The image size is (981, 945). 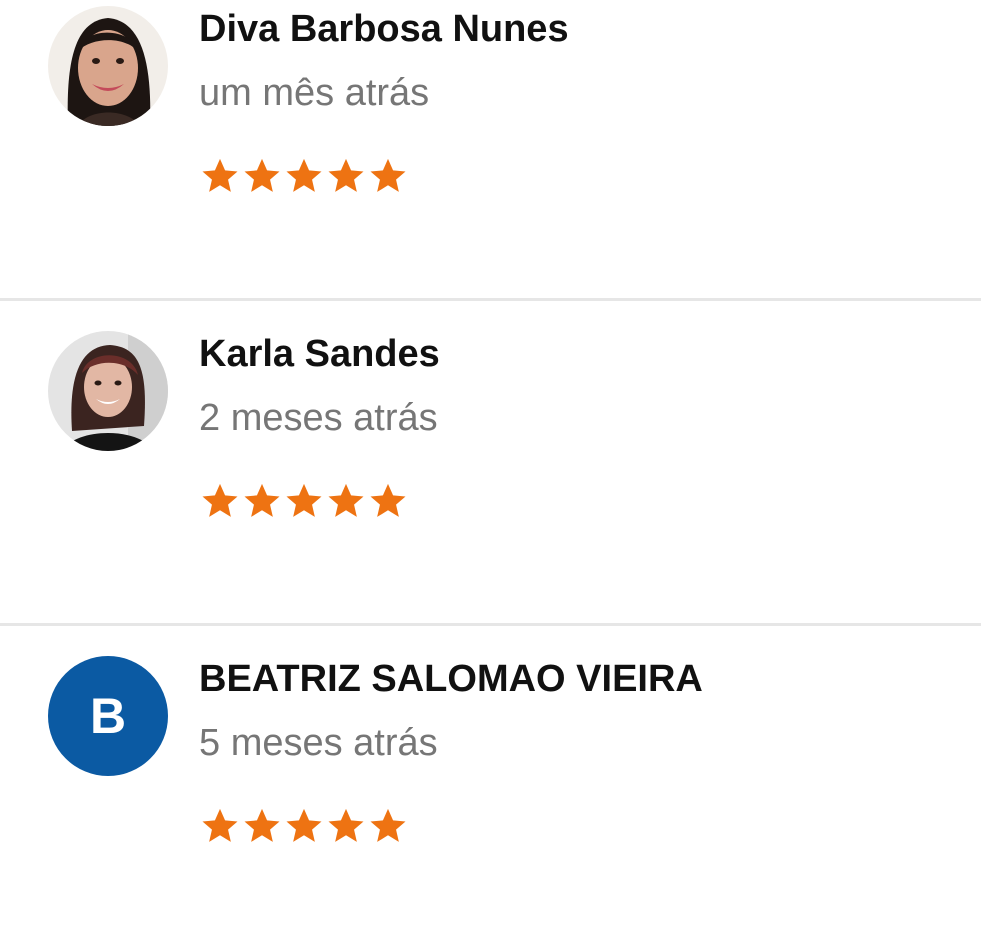 What do you see at coordinates (318, 418) in the screenshot?
I see `review-time: 2 meses atrás` at bounding box center [318, 418].